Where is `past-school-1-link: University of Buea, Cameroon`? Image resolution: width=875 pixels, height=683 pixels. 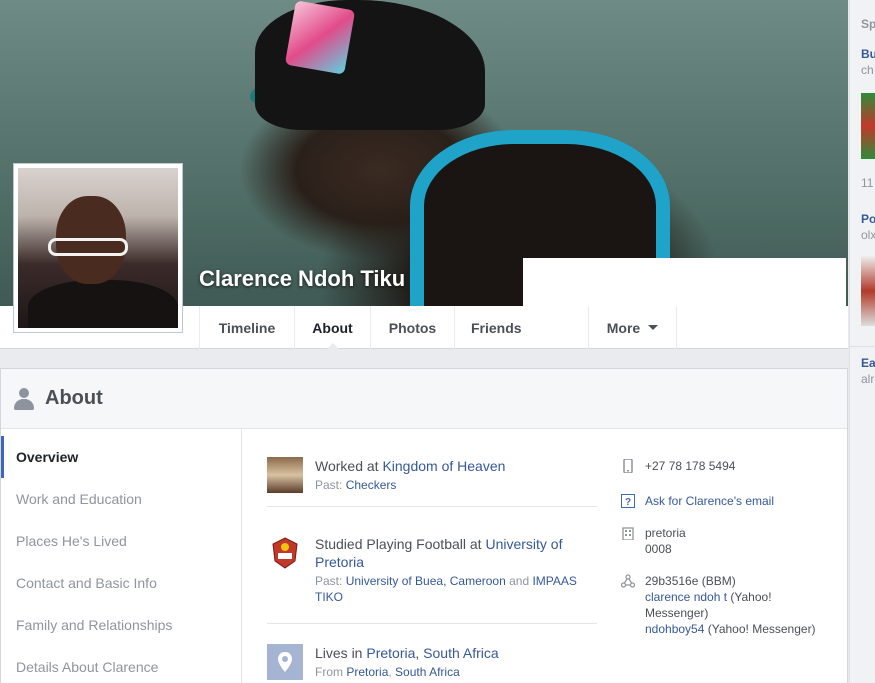 past-school-1-link: University of Buea, Cameroon is located at coordinates (426, 581).